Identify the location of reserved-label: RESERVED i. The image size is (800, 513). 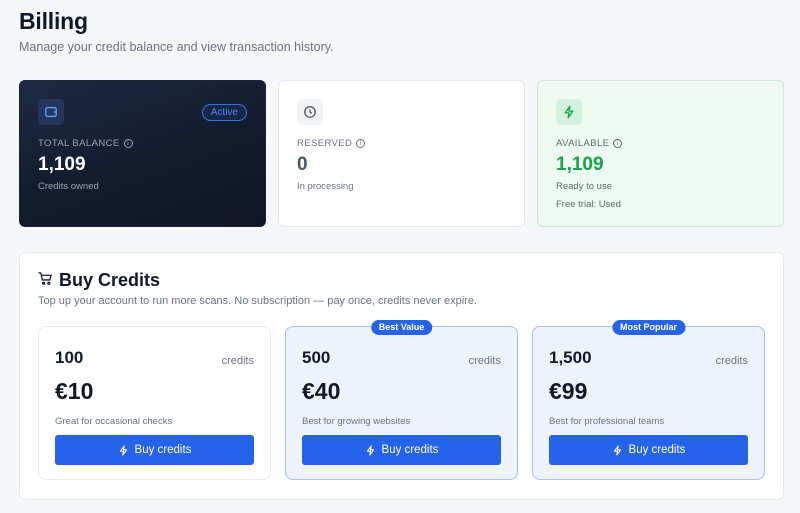
(331, 143).